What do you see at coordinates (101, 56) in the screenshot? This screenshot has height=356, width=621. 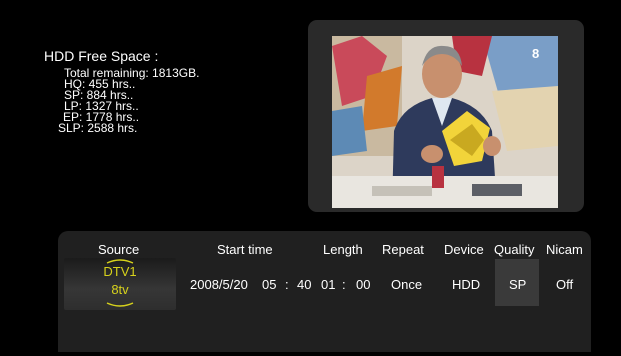 I see `hdd-free-space-title: HDD Free Space :` at bounding box center [101, 56].